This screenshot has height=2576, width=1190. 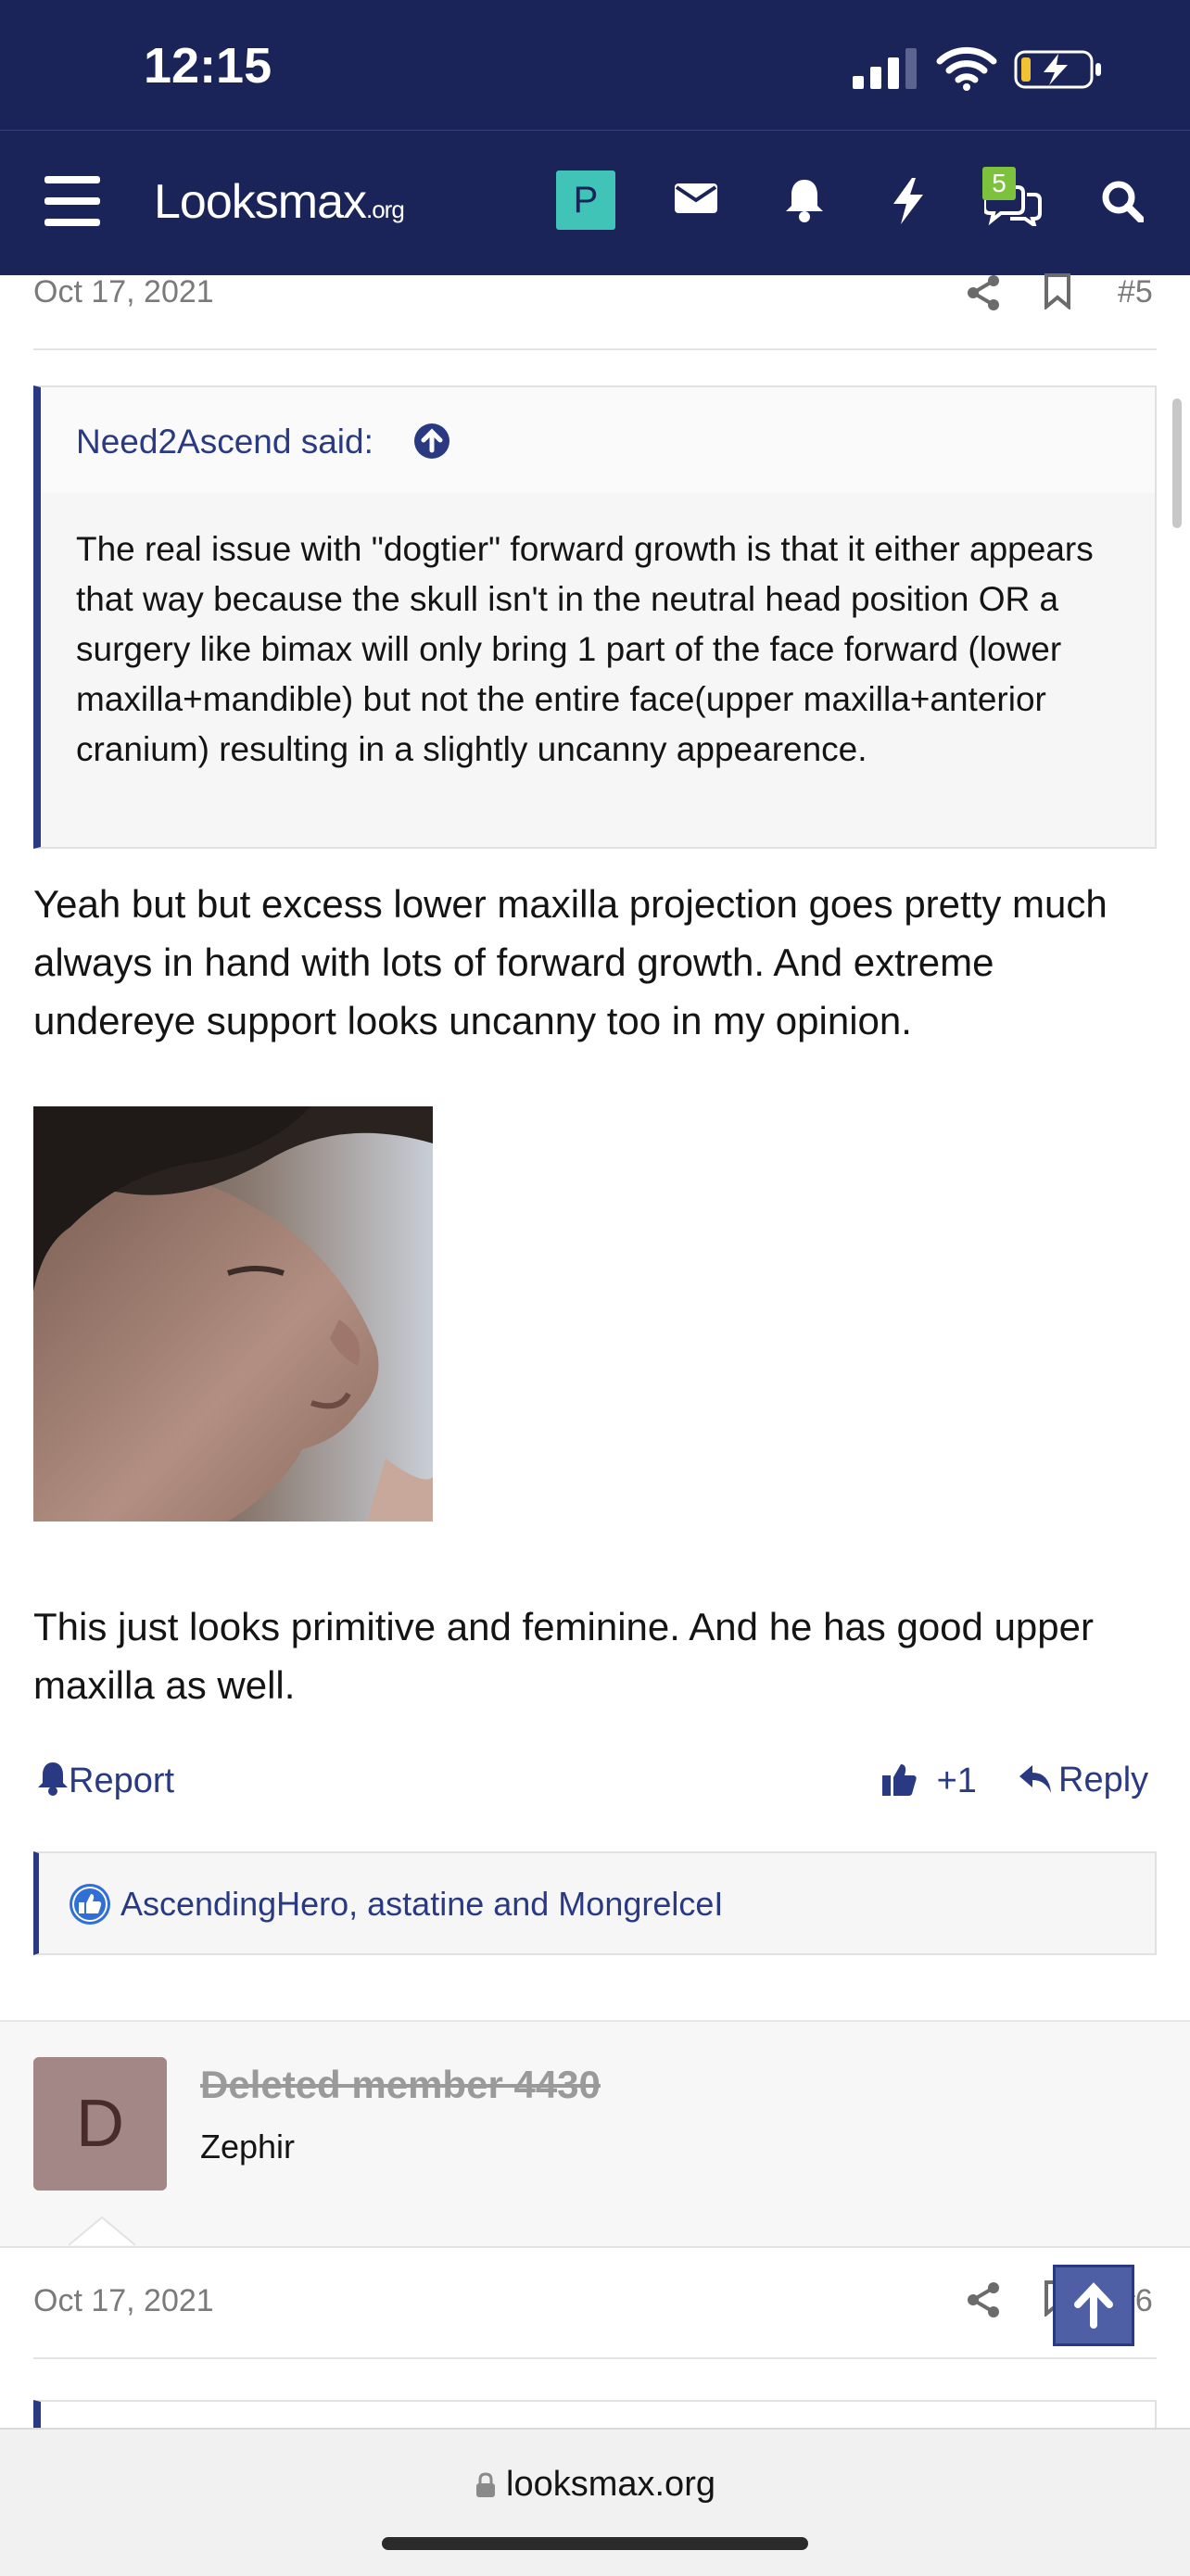 What do you see at coordinates (595, 2134) in the screenshot?
I see `member-header` at bounding box center [595, 2134].